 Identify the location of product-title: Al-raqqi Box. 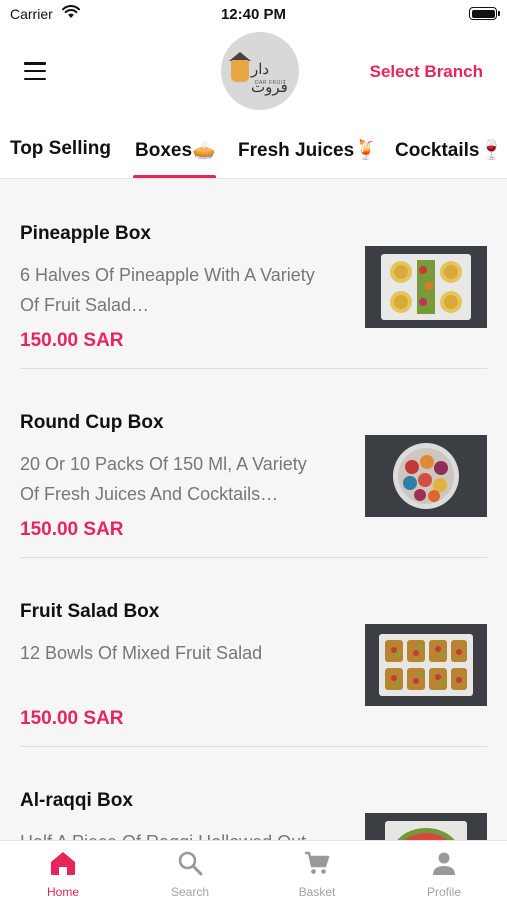
(76, 800).